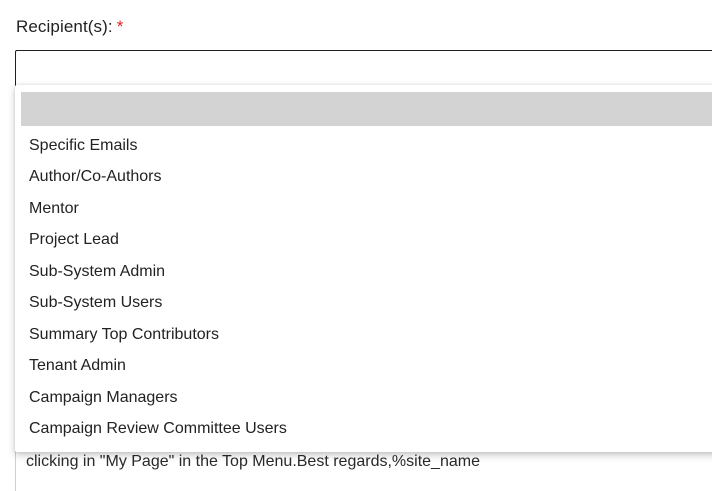 The width and height of the screenshot is (712, 491). Describe the element at coordinates (83, 146) in the screenshot. I see `dropdown-option-specific-emails: Specific Emails` at that location.